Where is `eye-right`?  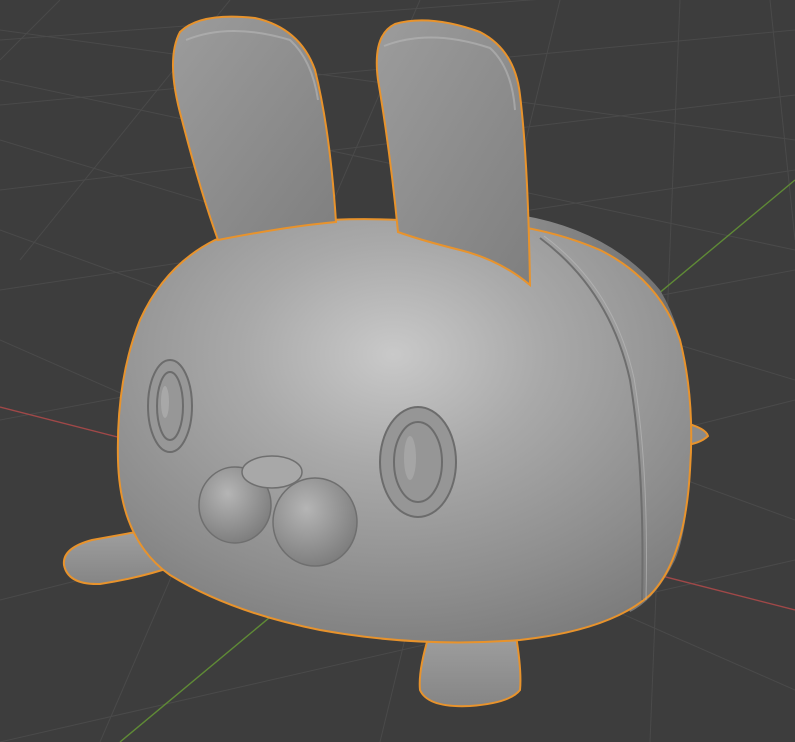
eye-right is located at coordinates (418, 462).